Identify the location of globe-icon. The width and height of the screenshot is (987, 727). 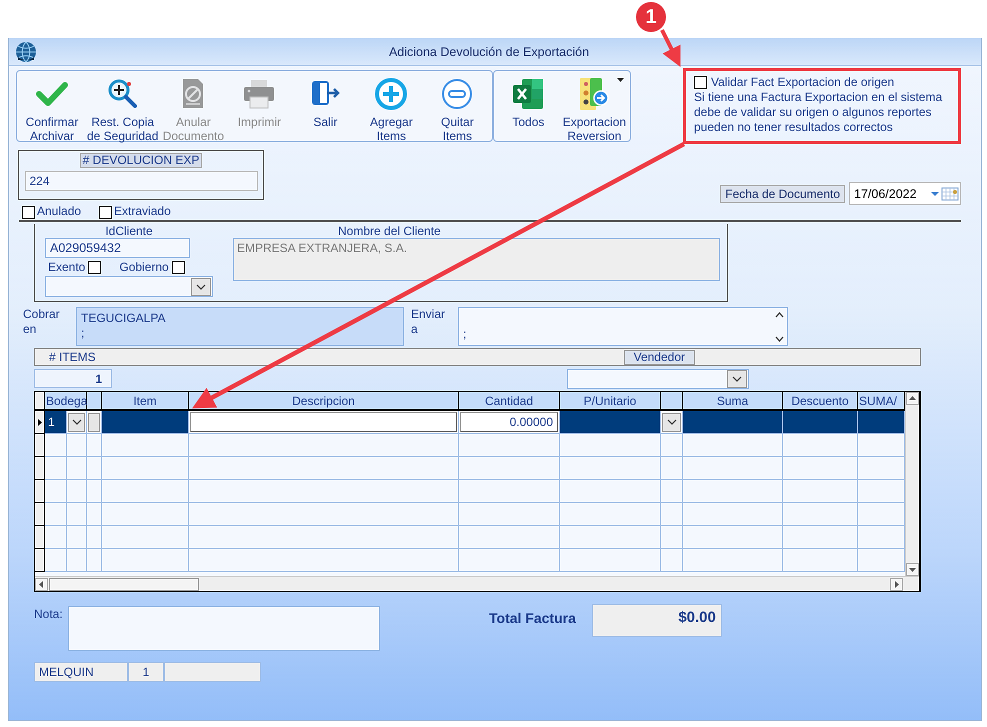
(26, 51).